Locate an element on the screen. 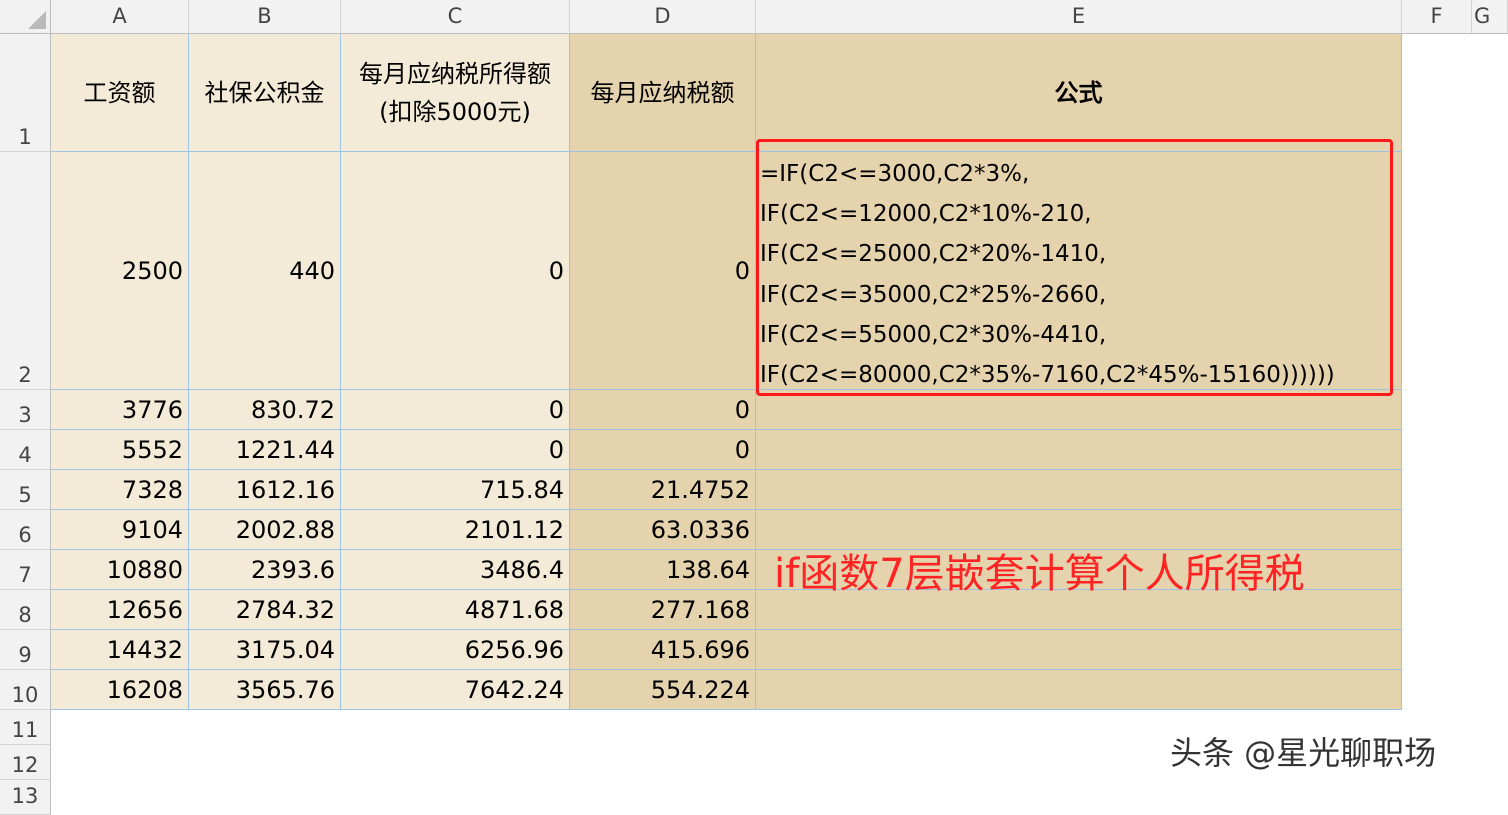 The image size is (1508, 815). header-taxable-income-line2: (扣除5000元) is located at coordinates (455, 111).